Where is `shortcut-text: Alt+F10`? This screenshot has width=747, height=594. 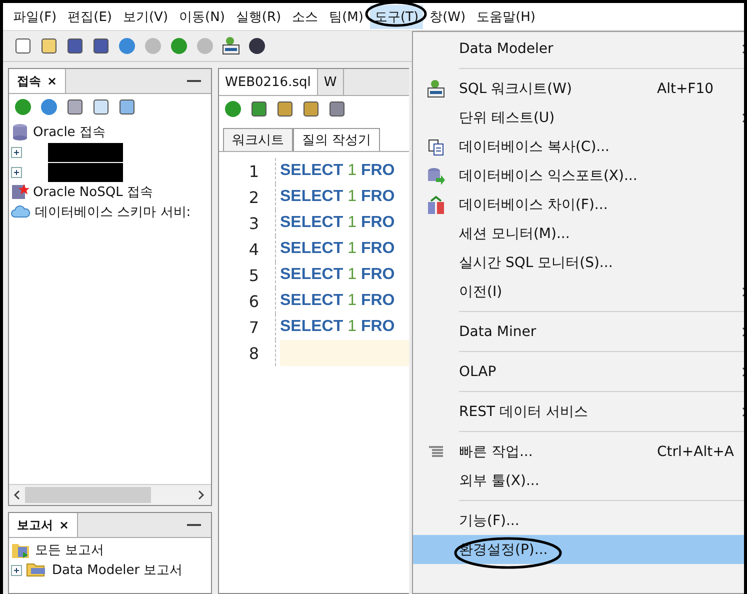
shortcut-text: Alt+F10 is located at coordinates (685, 88).